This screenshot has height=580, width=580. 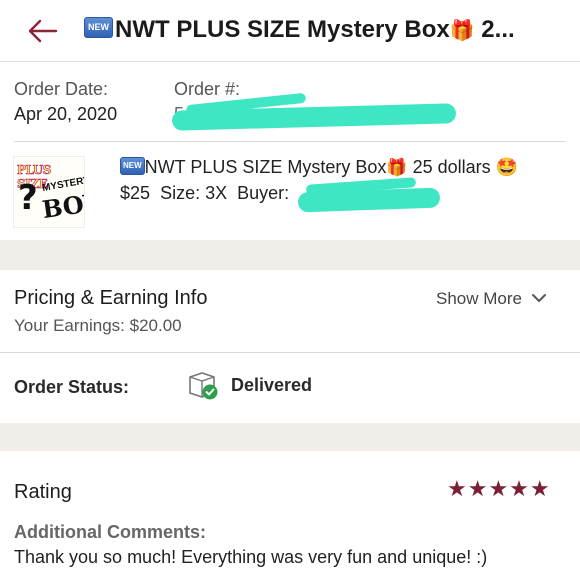 I want to click on rating-title: Rating, so click(x=43, y=492).